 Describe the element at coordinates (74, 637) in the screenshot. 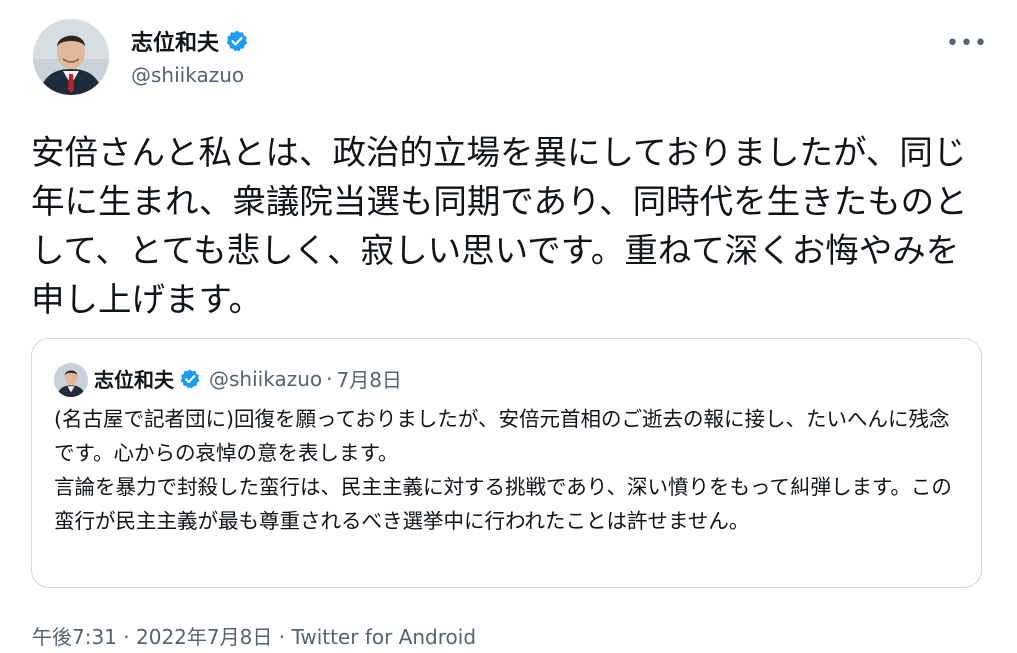

I see `tweet-time: 午後7:31` at that location.